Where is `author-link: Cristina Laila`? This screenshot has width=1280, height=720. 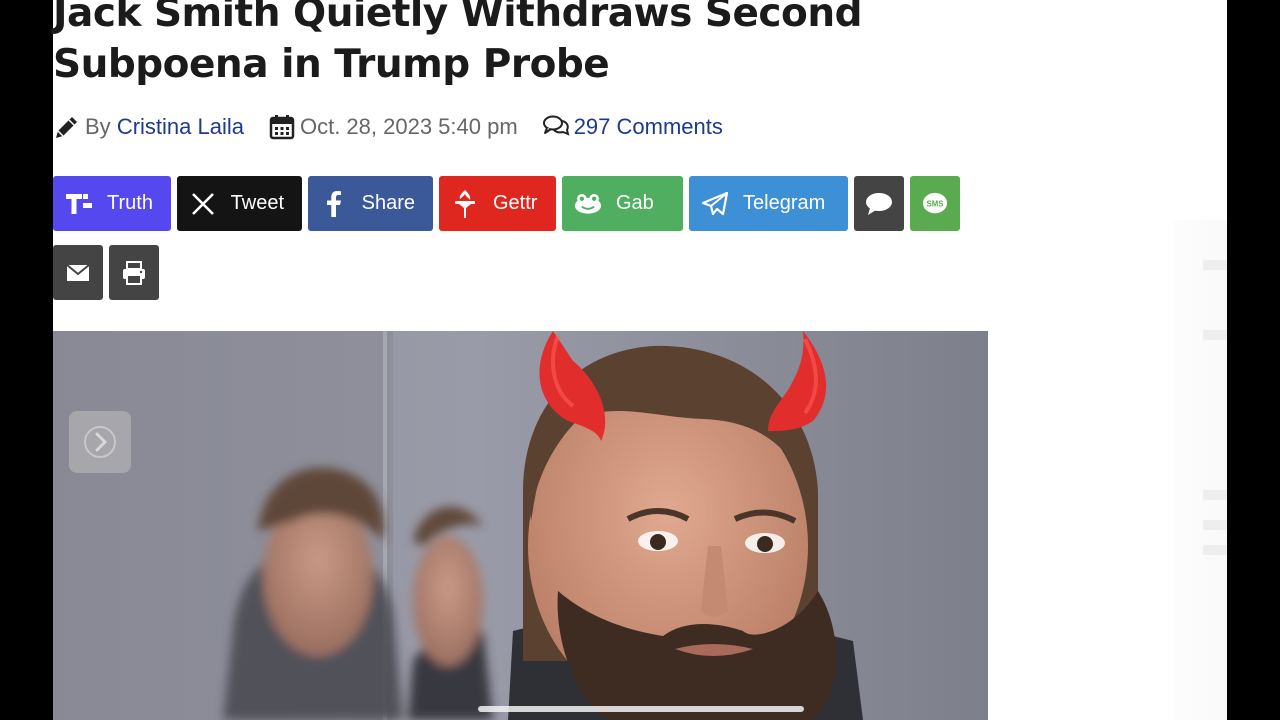 author-link: Cristina Laila is located at coordinates (180, 127).